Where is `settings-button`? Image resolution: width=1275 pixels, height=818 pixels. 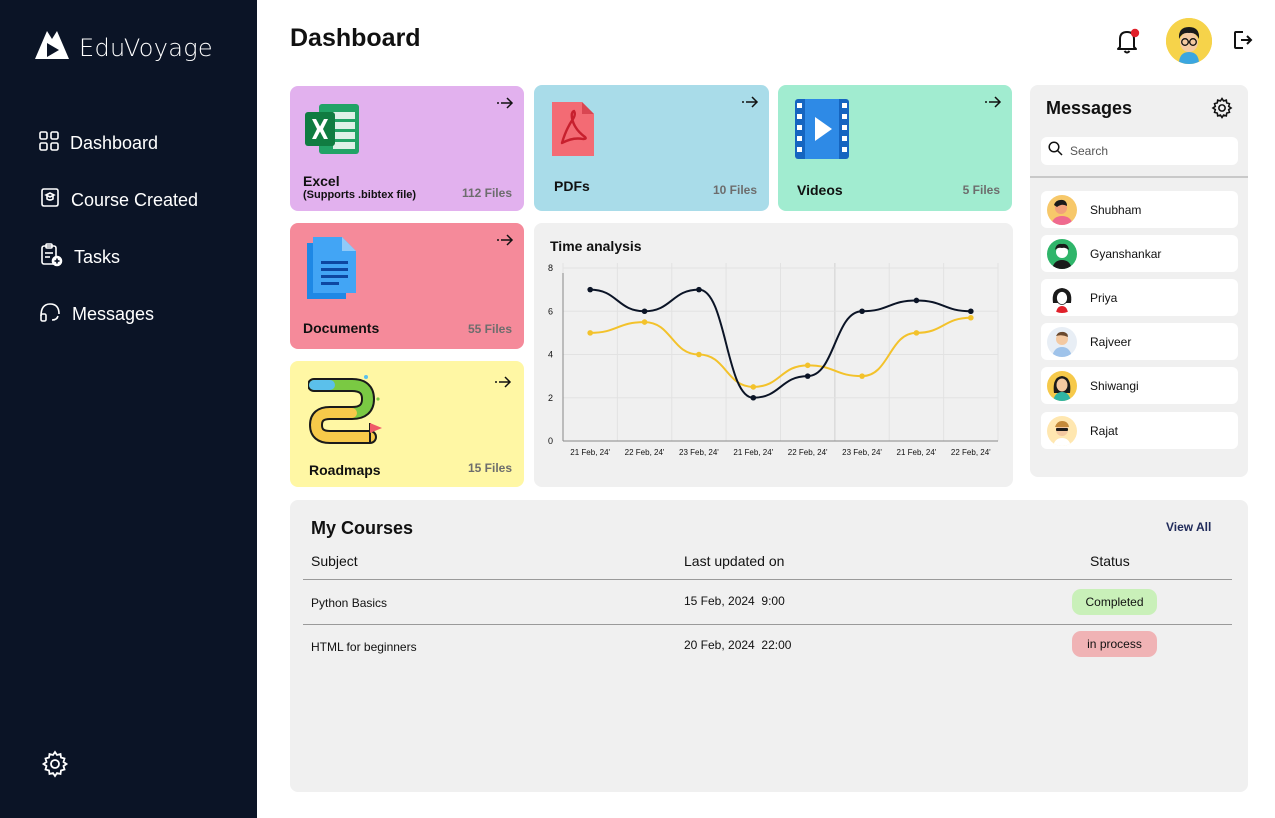 settings-button is located at coordinates (55, 766).